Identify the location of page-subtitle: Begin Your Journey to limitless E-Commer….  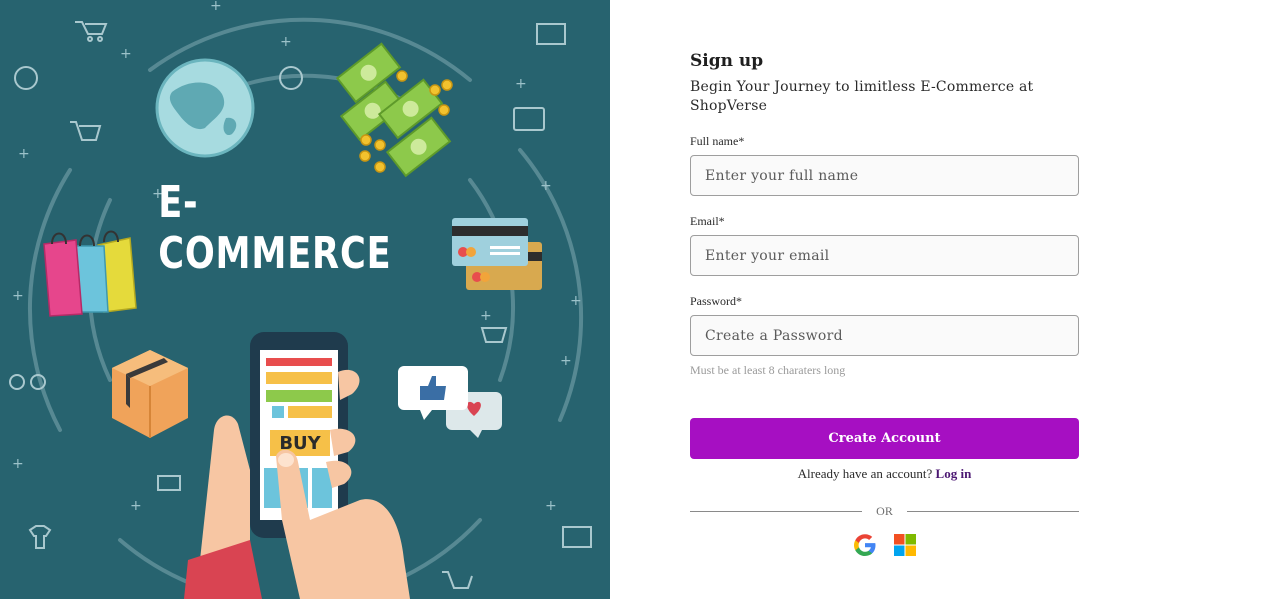
(862, 96).